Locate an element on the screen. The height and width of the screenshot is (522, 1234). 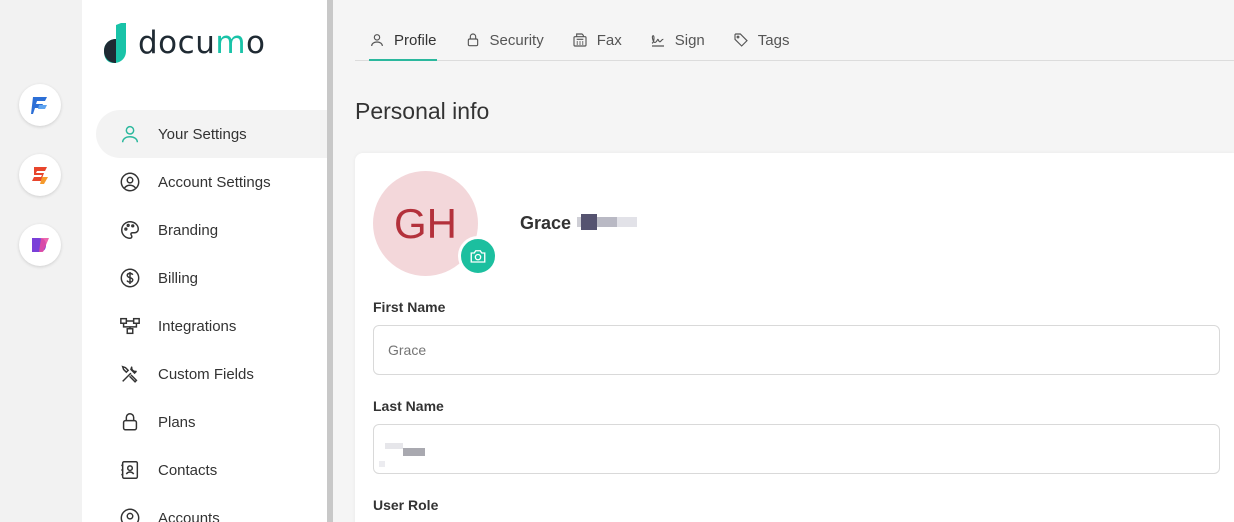
docs-app-button is located at coordinates (40, 245).